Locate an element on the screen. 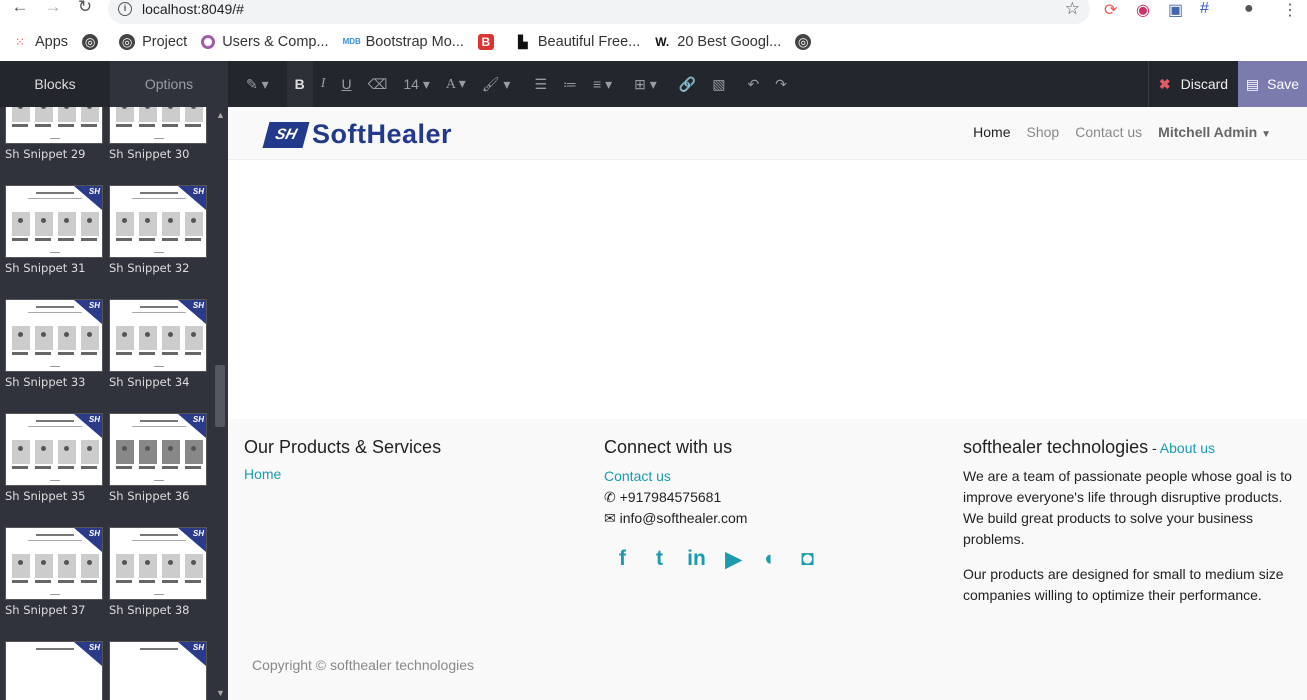  bookmark-project: ◎ Project is located at coordinates (153, 42).